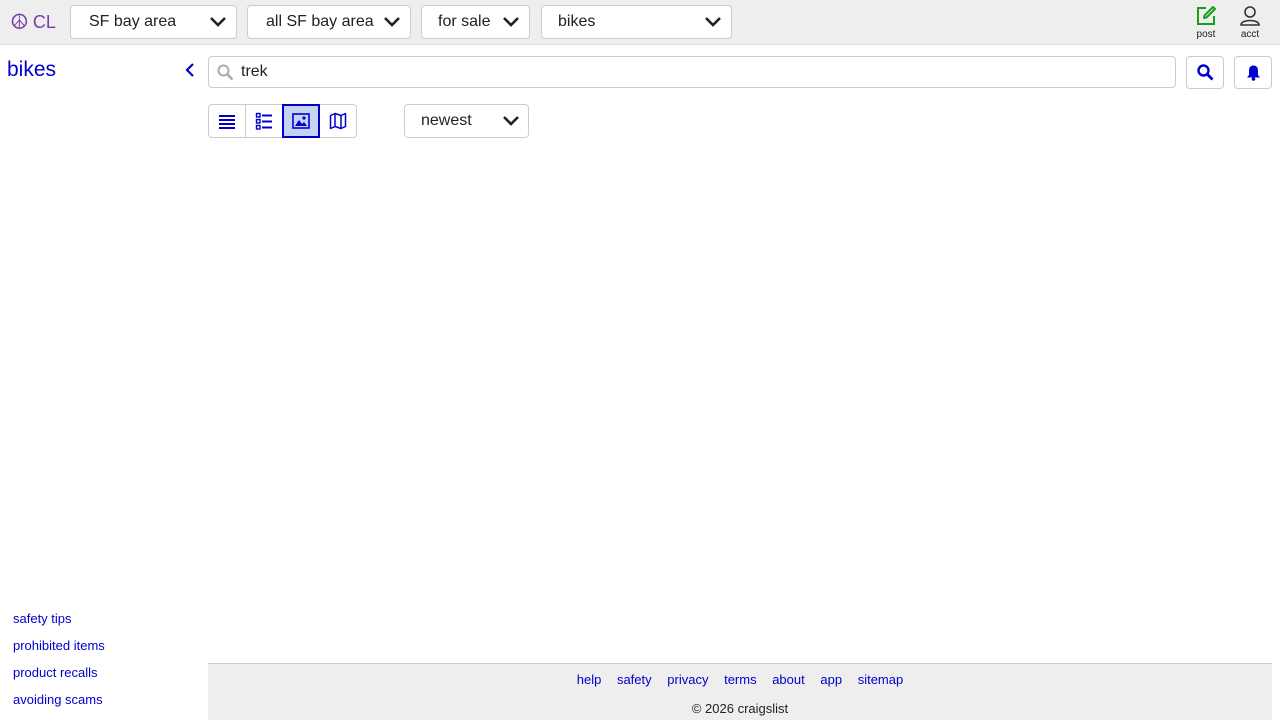 The image size is (1280, 720). I want to click on account-label: acct, so click(1250, 34).